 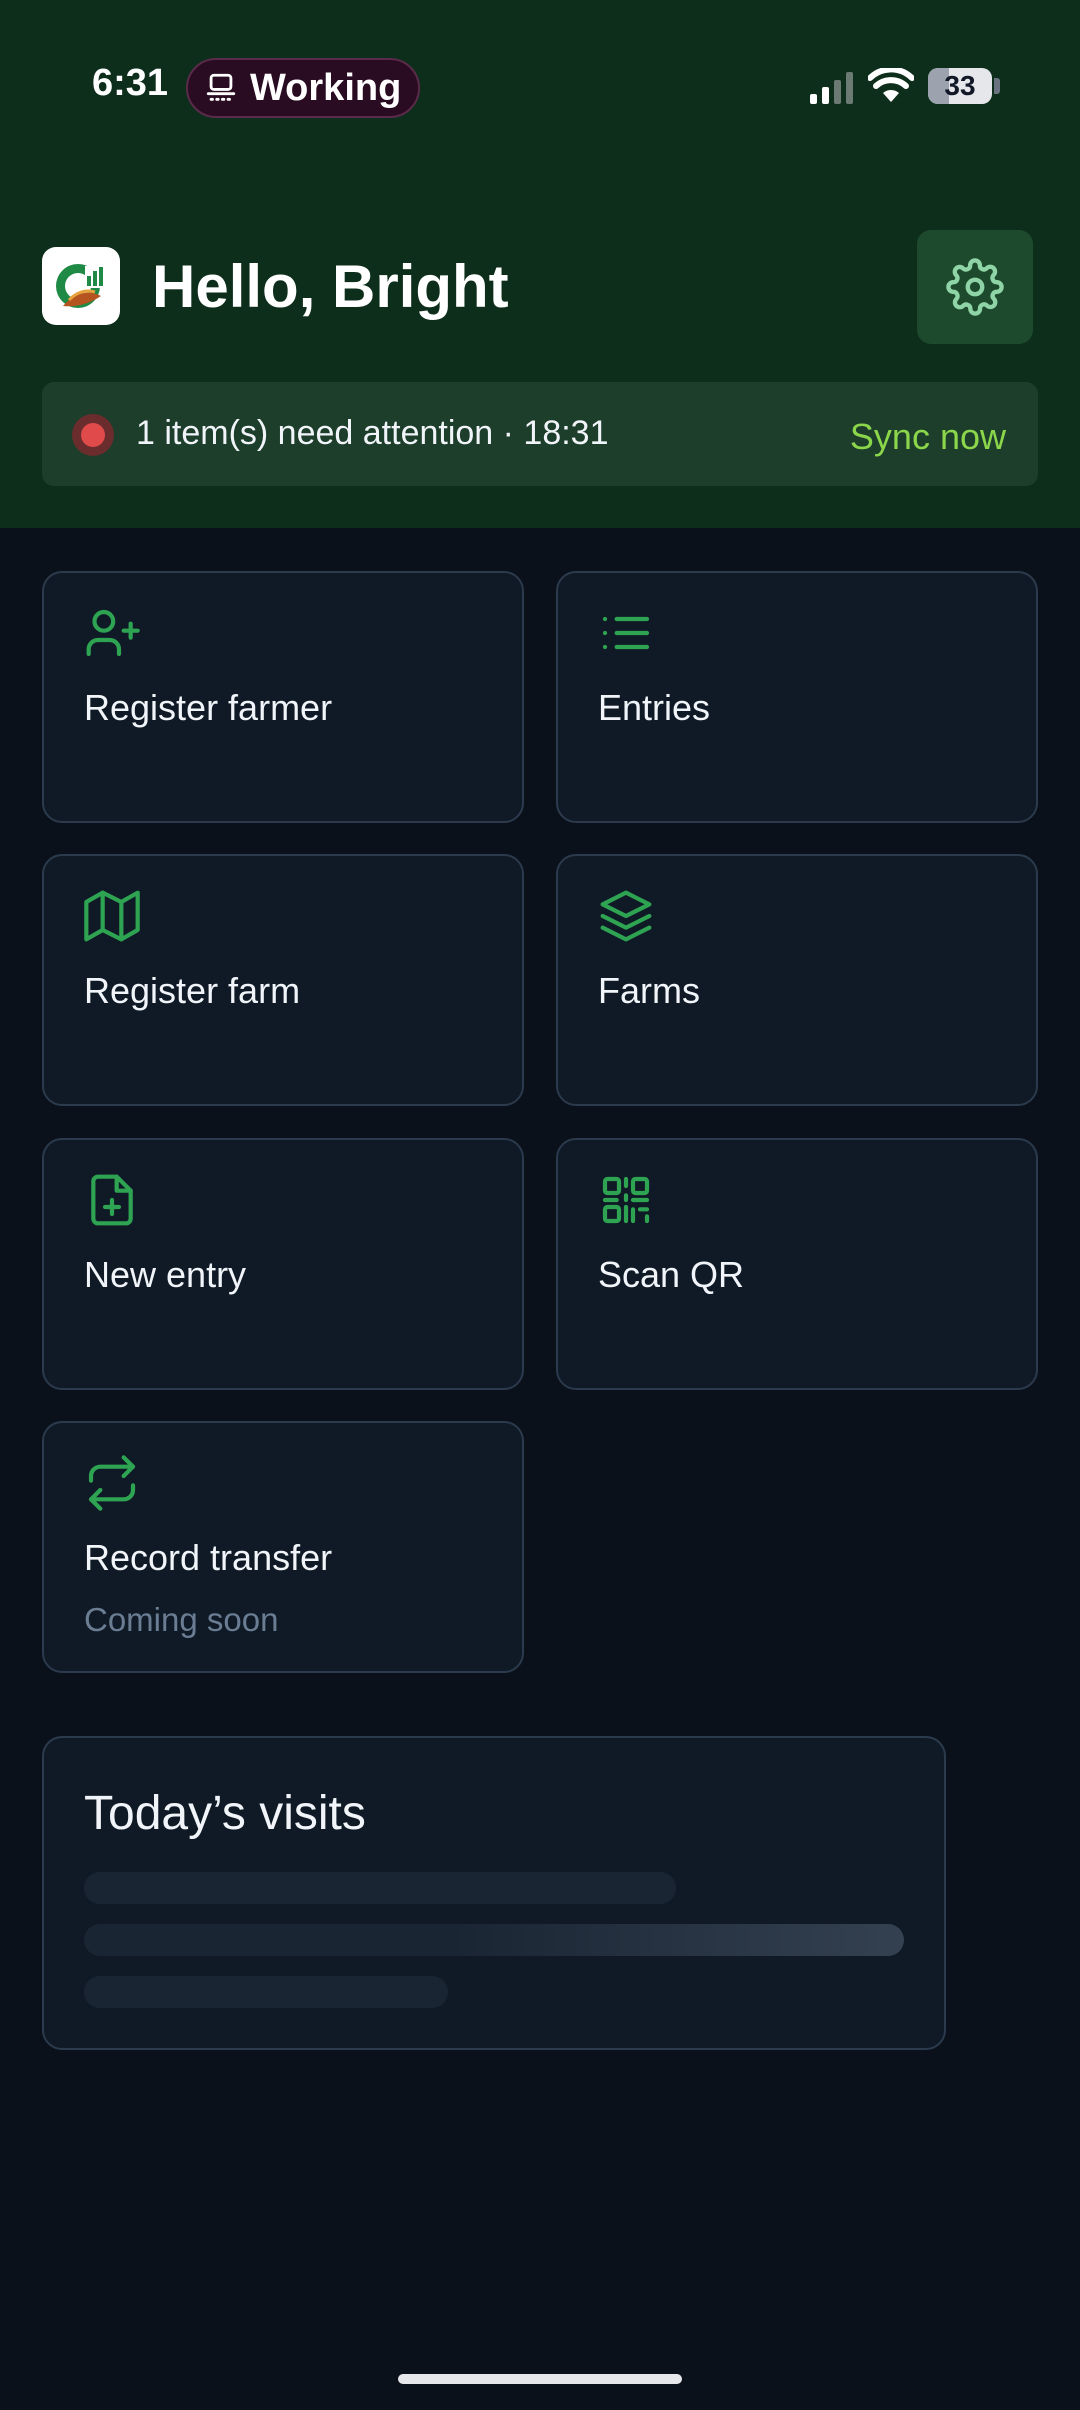 I want to click on gear-icon, so click(x=975, y=287).